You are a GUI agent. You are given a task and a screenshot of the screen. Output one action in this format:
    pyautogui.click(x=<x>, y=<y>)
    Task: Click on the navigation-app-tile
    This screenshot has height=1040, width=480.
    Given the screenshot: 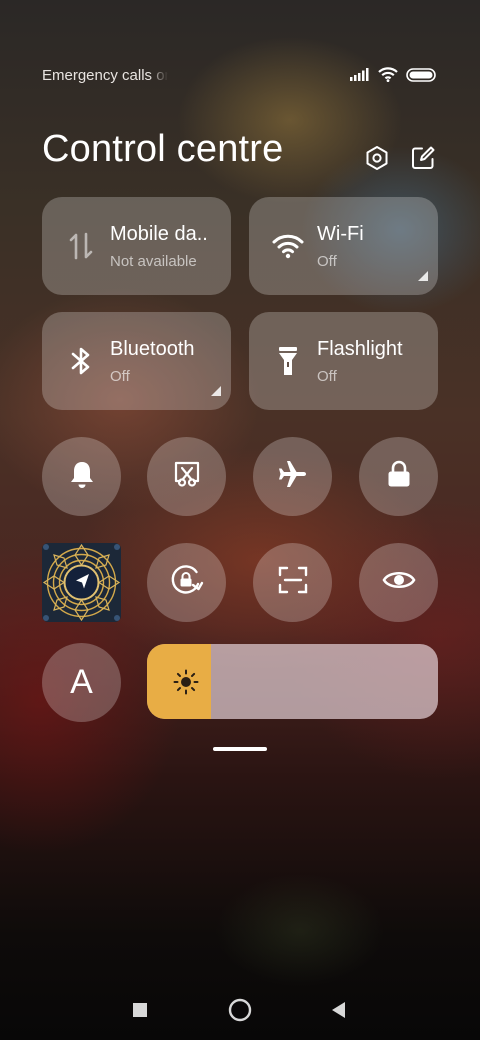 What is the action you would take?
    pyautogui.click(x=81, y=582)
    